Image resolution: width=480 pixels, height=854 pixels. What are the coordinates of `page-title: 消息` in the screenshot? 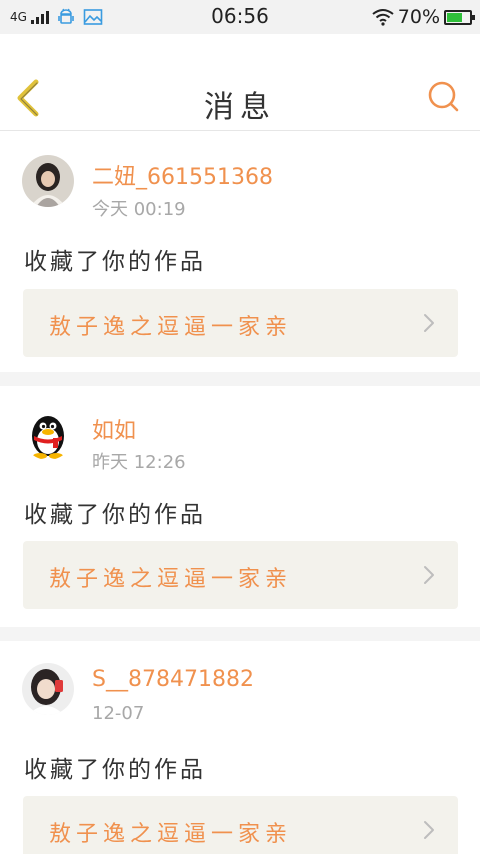 It's located at (240, 107).